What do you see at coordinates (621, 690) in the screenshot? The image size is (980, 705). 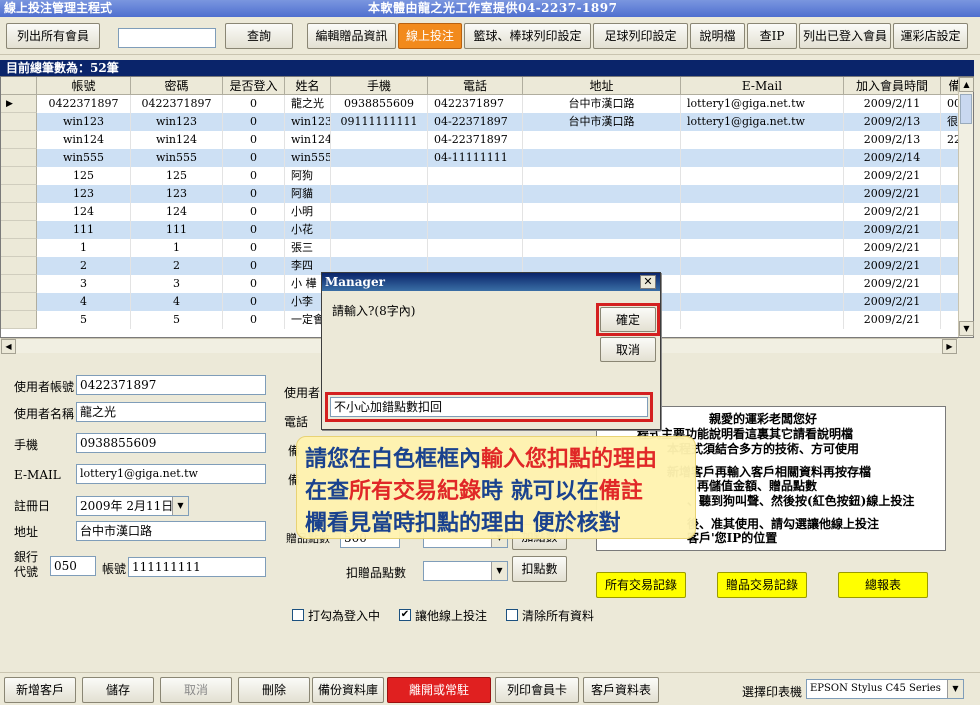 I see `customer-data-table-button: 客戶資料表` at bounding box center [621, 690].